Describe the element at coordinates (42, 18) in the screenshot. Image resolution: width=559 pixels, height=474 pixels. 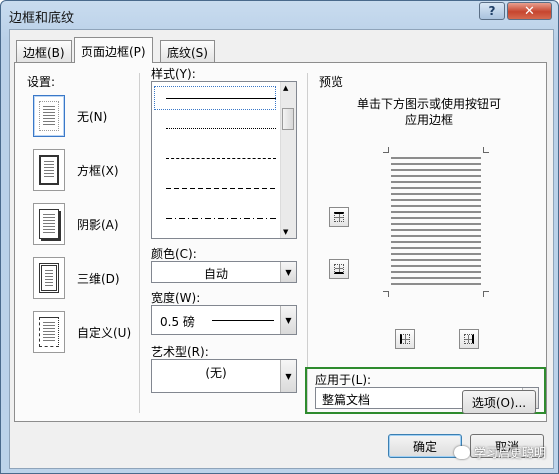
I see `dialog-title: 边框和底纹` at that location.